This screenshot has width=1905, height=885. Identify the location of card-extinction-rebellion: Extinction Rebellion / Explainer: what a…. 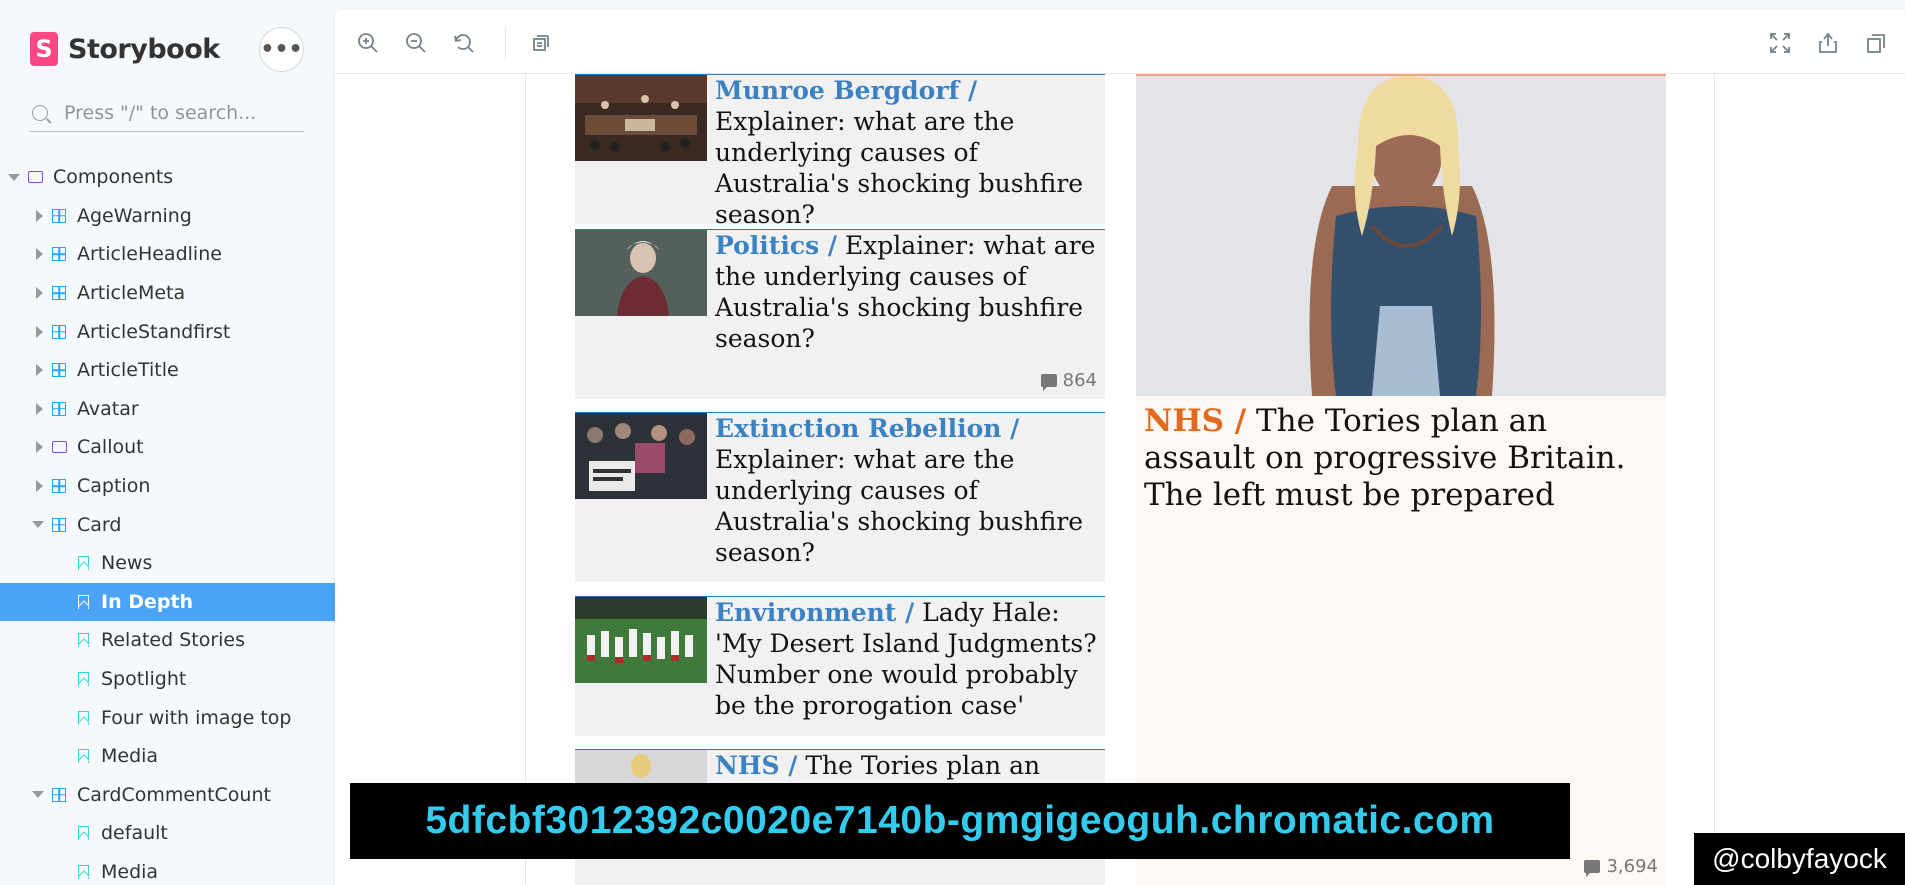
(840, 497).